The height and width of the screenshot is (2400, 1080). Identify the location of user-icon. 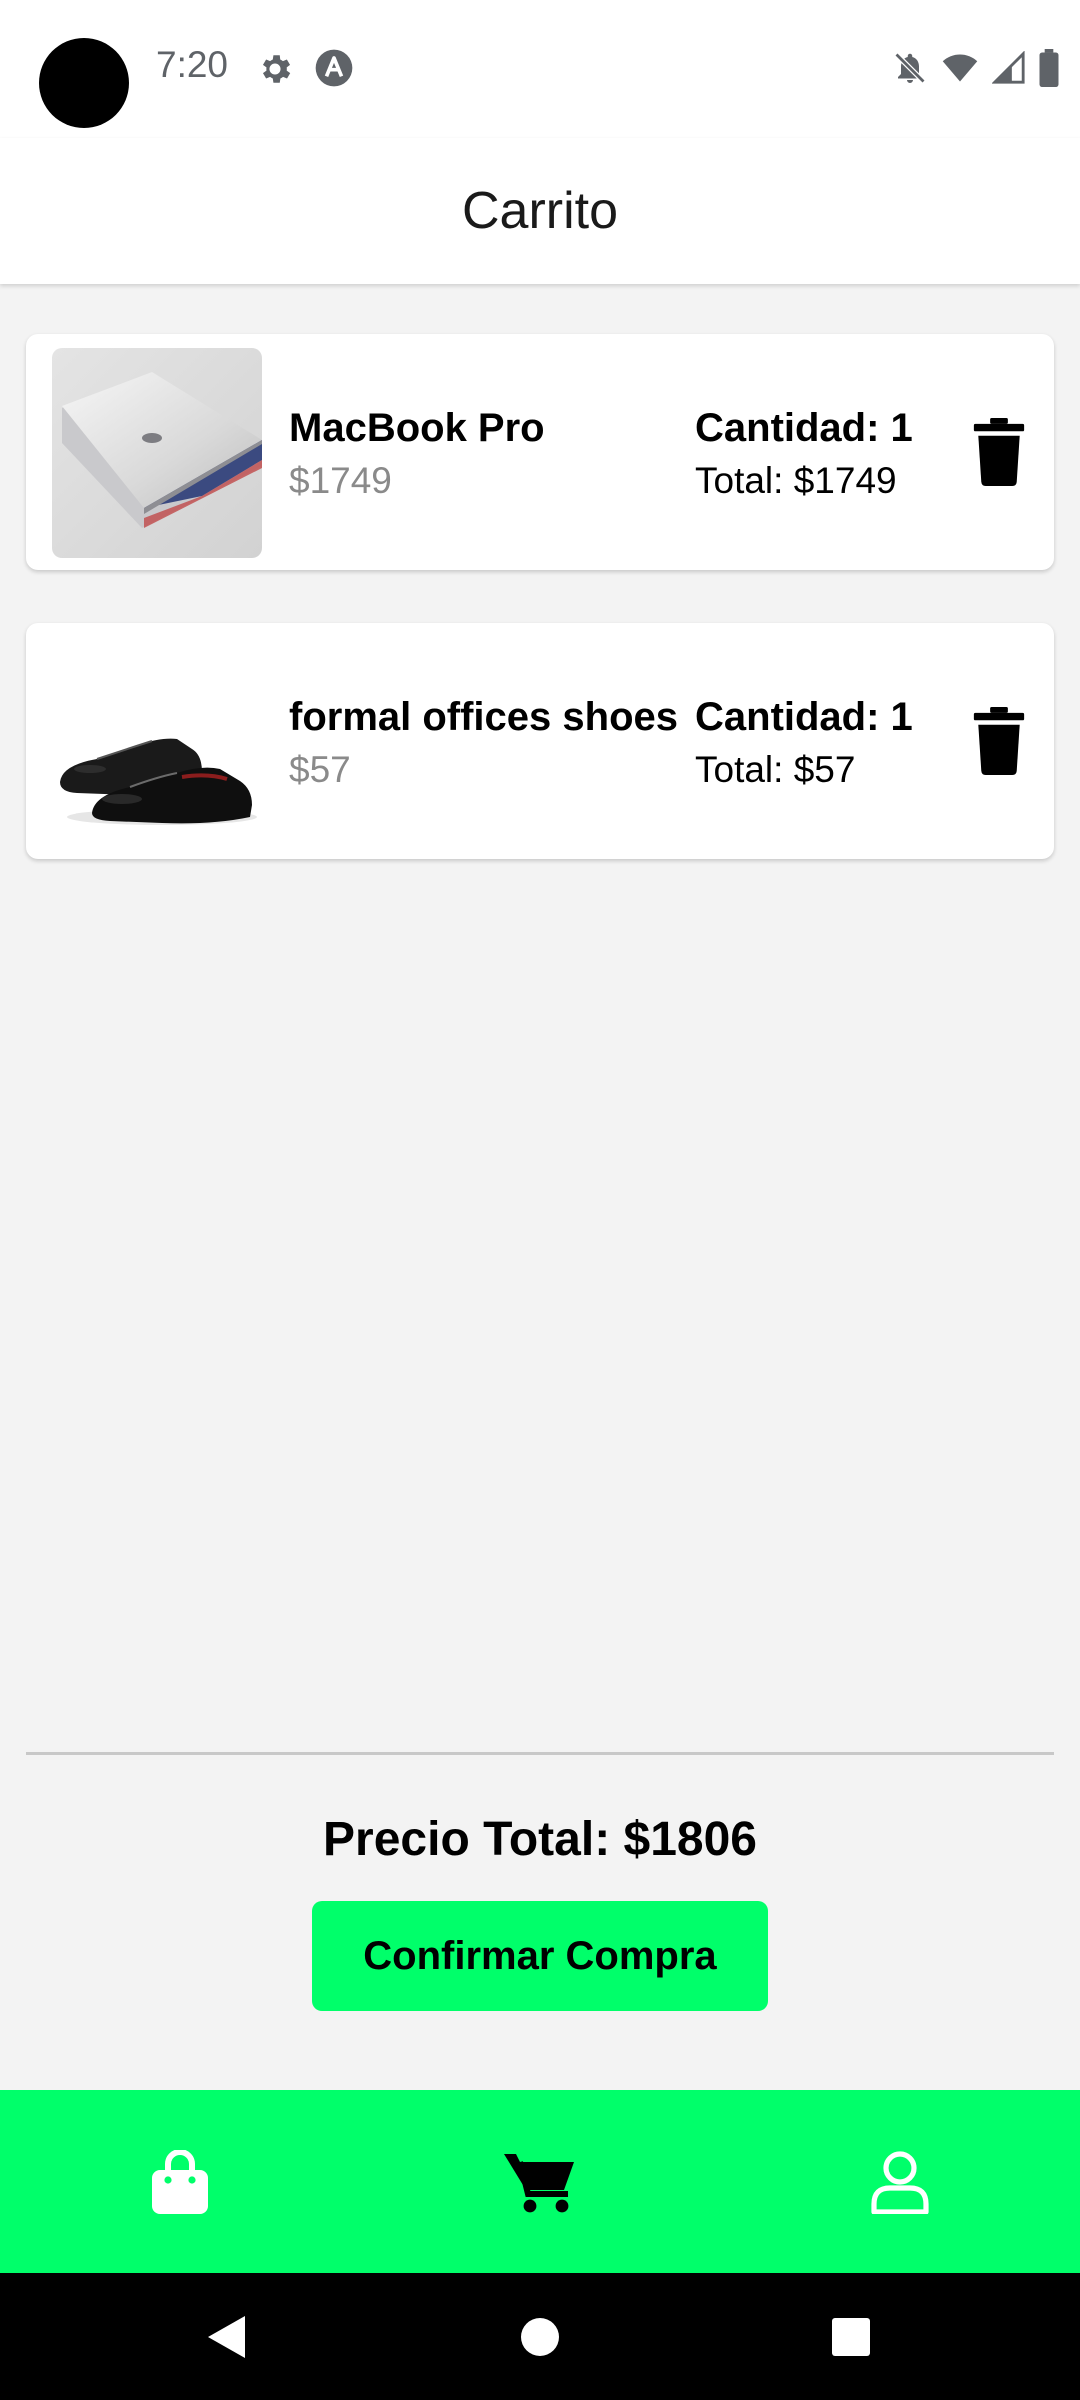
(900, 2182).